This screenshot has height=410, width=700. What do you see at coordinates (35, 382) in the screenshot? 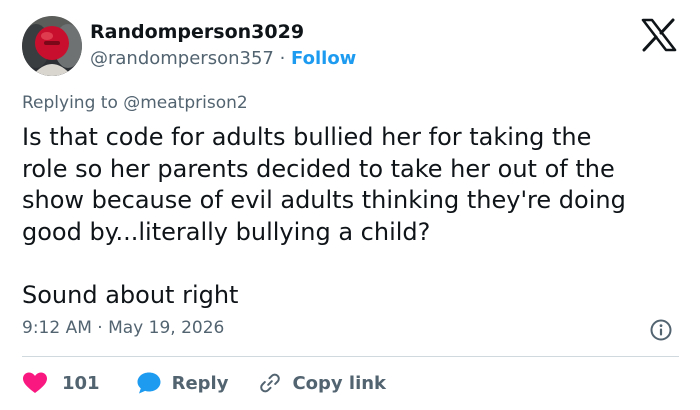
I see `heart-icon` at bounding box center [35, 382].